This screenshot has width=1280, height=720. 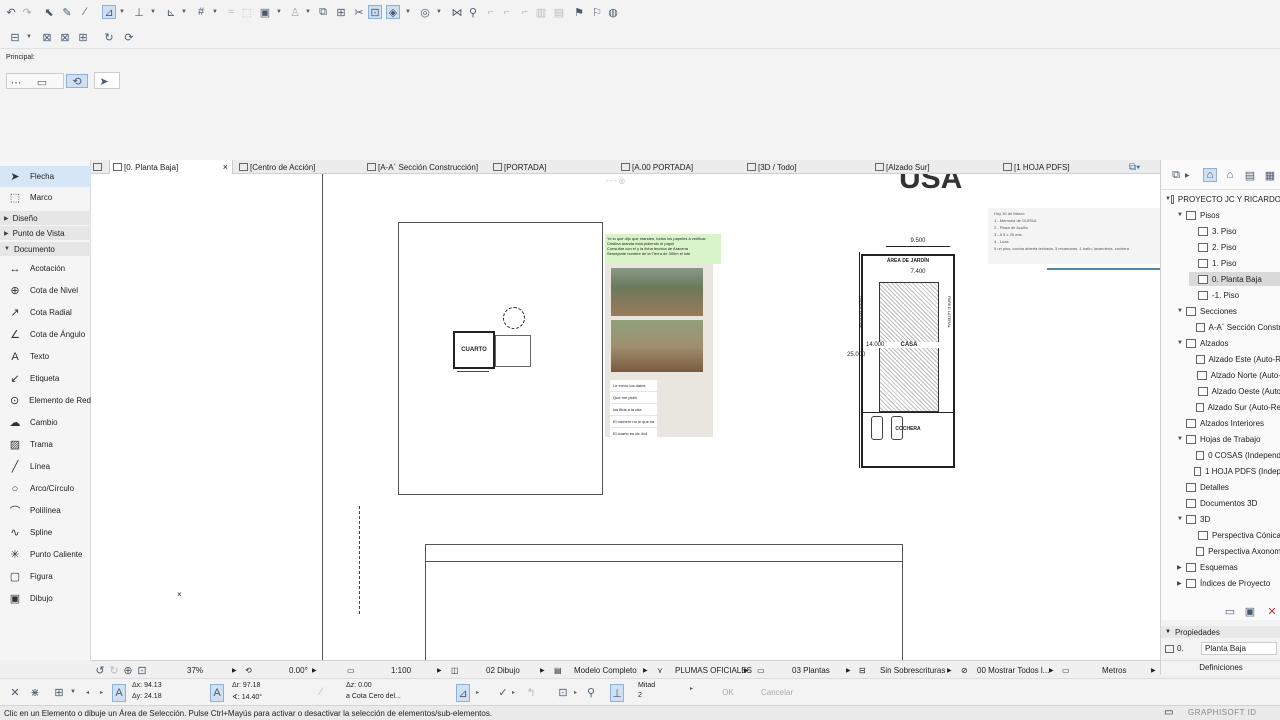 What do you see at coordinates (142, 670) in the screenshot?
I see `zoom-fit-icon: ⊡` at bounding box center [142, 670].